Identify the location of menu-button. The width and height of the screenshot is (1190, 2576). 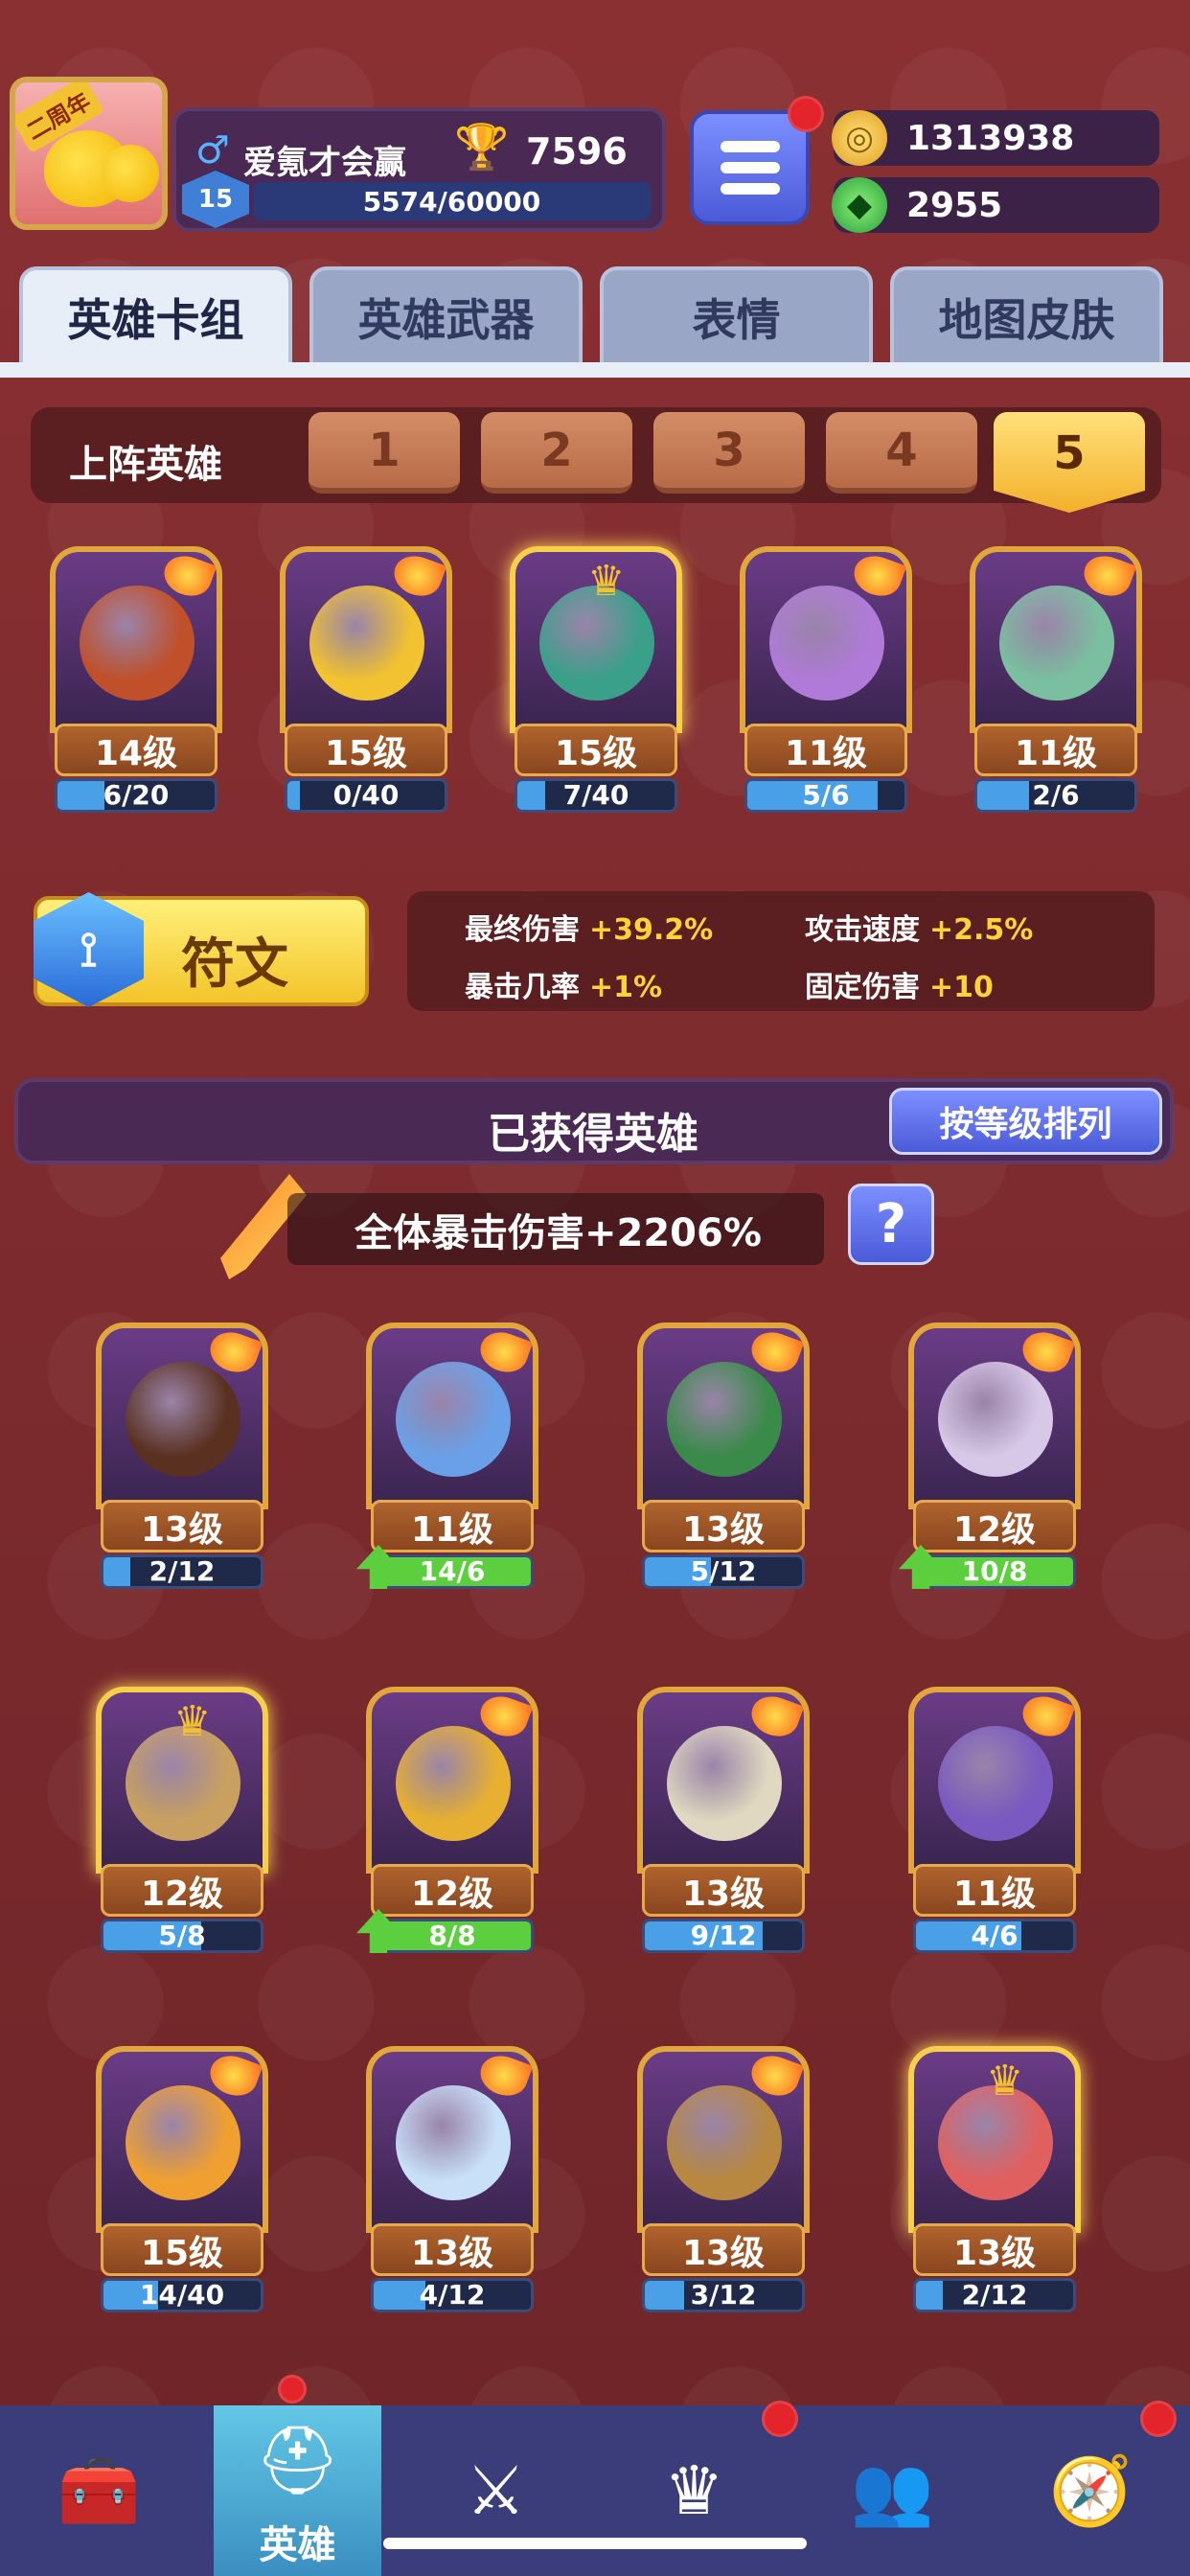
(750, 167).